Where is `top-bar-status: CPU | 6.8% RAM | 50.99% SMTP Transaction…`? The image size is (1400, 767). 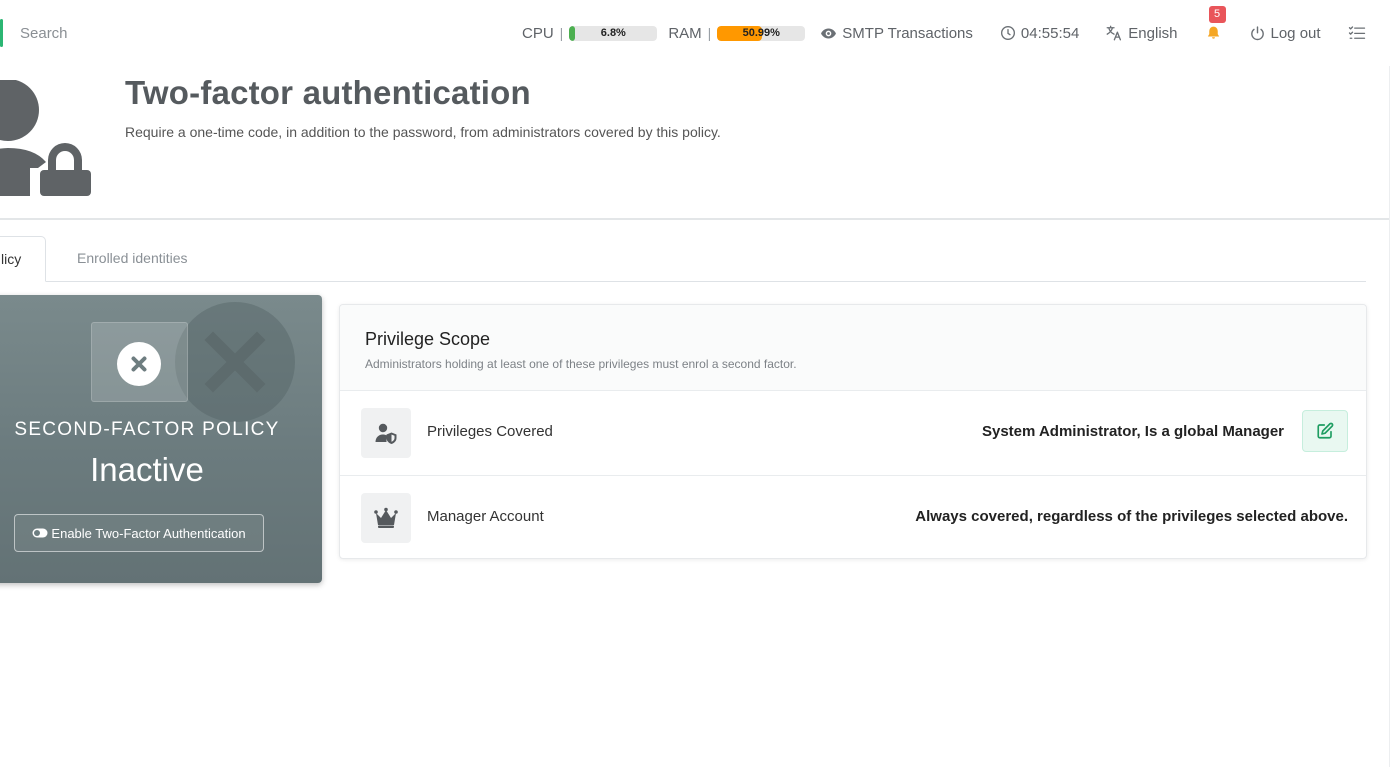
top-bar-status: CPU | 6.8% RAM | 50.99% SMTP Transaction… is located at coordinates (946, 33).